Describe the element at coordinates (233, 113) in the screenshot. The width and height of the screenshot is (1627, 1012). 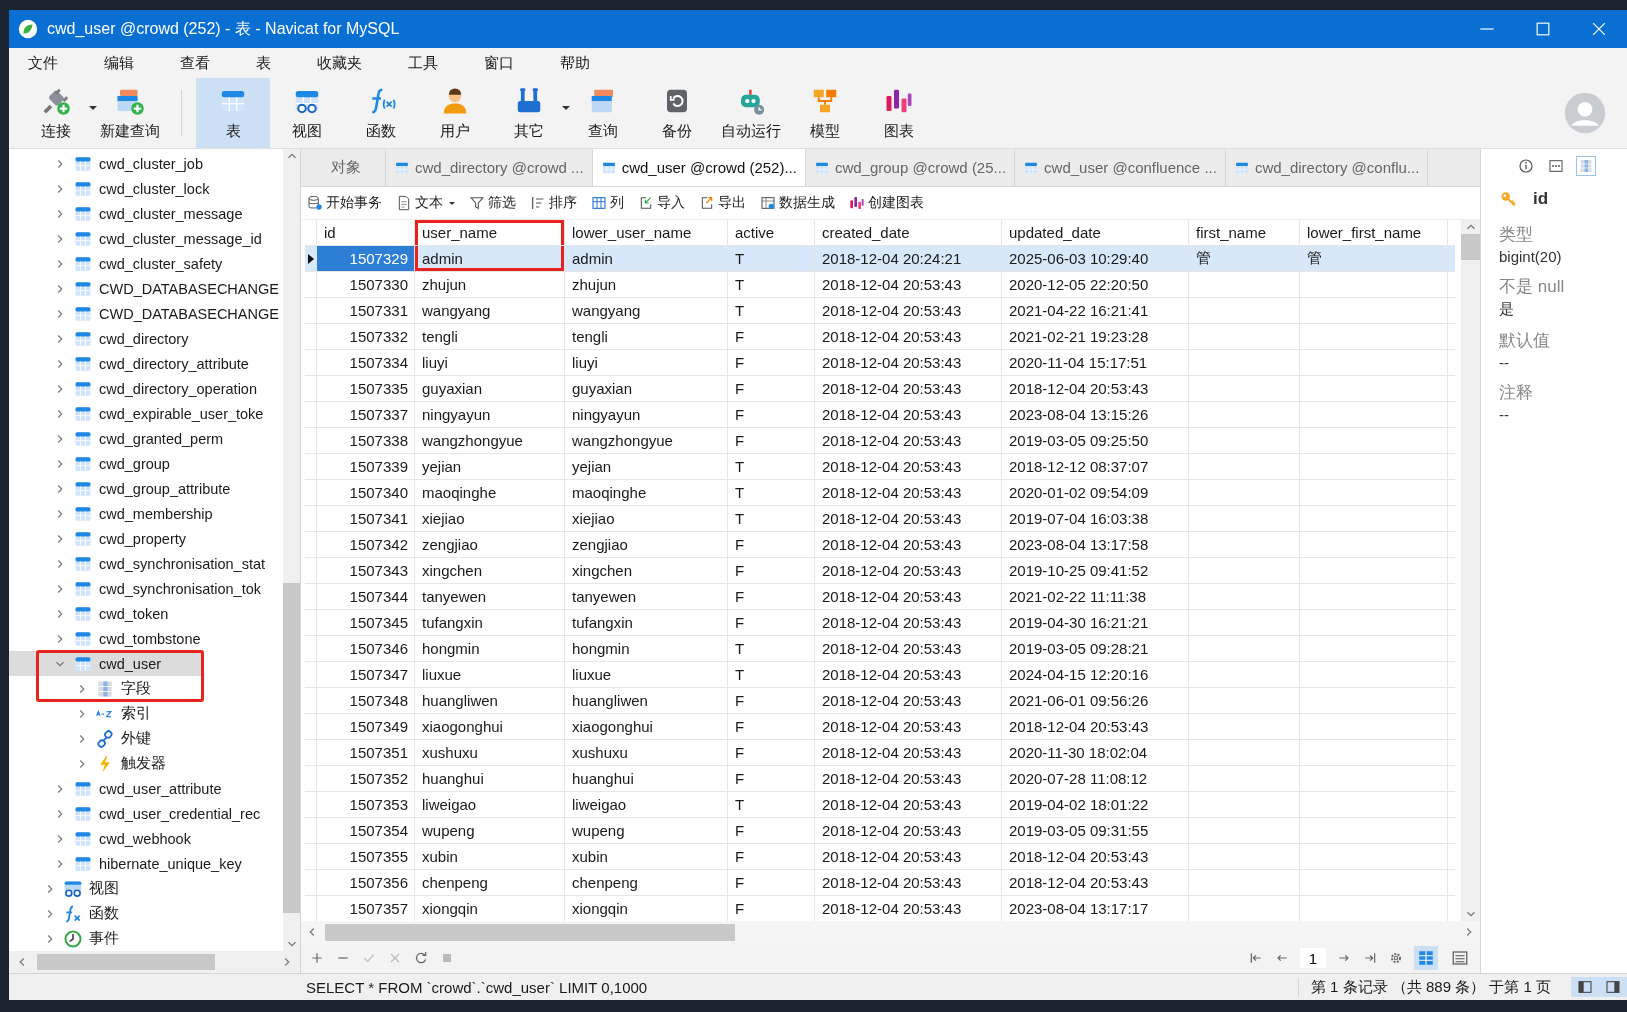
I see `toolbar-button: 表` at that location.